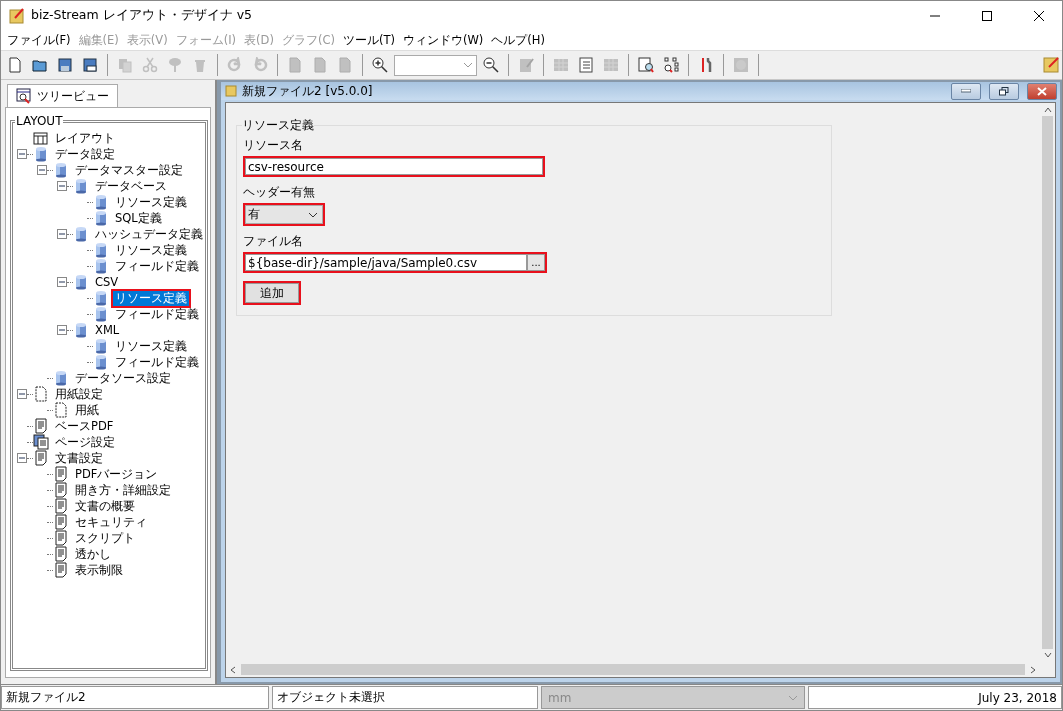 The height and width of the screenshot is (711, 1063). I want to click on tree-item: CSV, so click(107, 282).